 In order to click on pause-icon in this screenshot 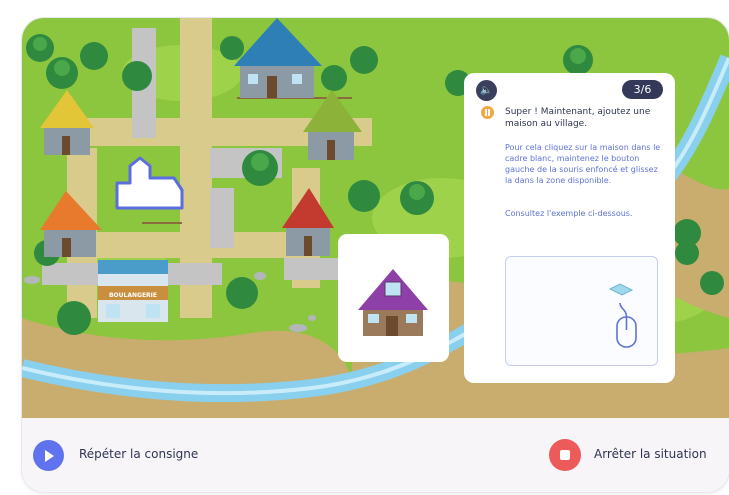, I will do `click(487, 112)`.